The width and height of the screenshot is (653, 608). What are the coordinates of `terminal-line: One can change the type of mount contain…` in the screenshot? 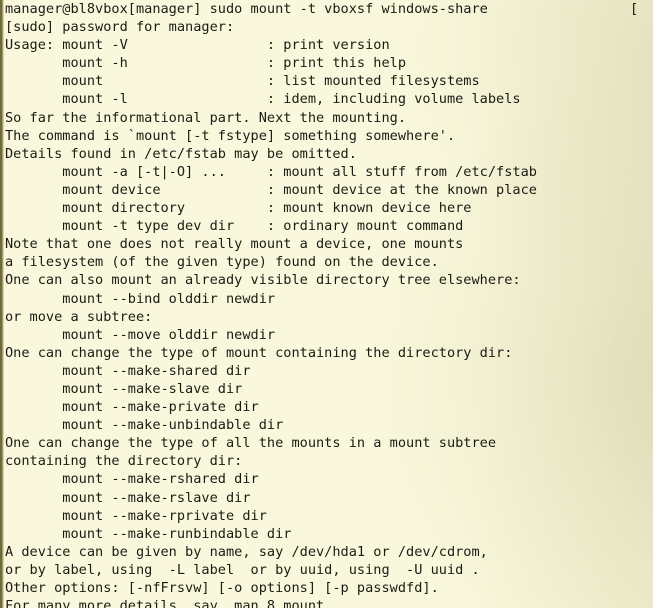 It's located at (259, 352).